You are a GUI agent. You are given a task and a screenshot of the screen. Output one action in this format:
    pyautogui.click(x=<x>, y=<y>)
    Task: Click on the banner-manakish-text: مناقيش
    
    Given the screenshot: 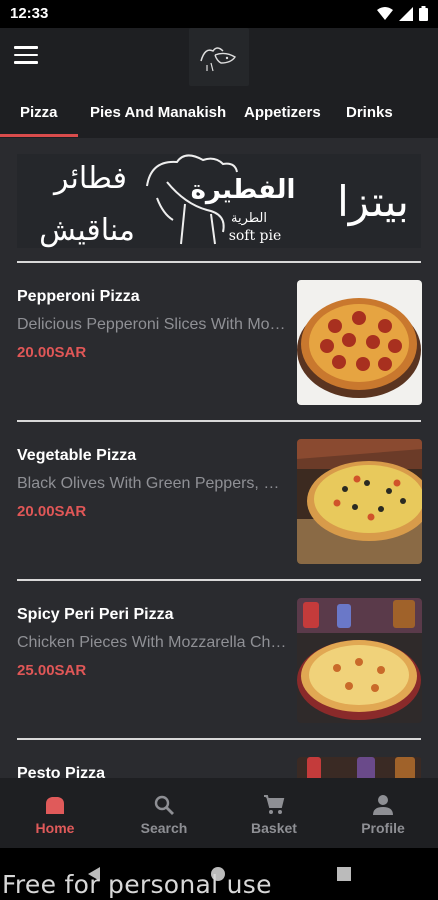 What is the action you would take?
    pyautogui.click(x=87, y=230)
    